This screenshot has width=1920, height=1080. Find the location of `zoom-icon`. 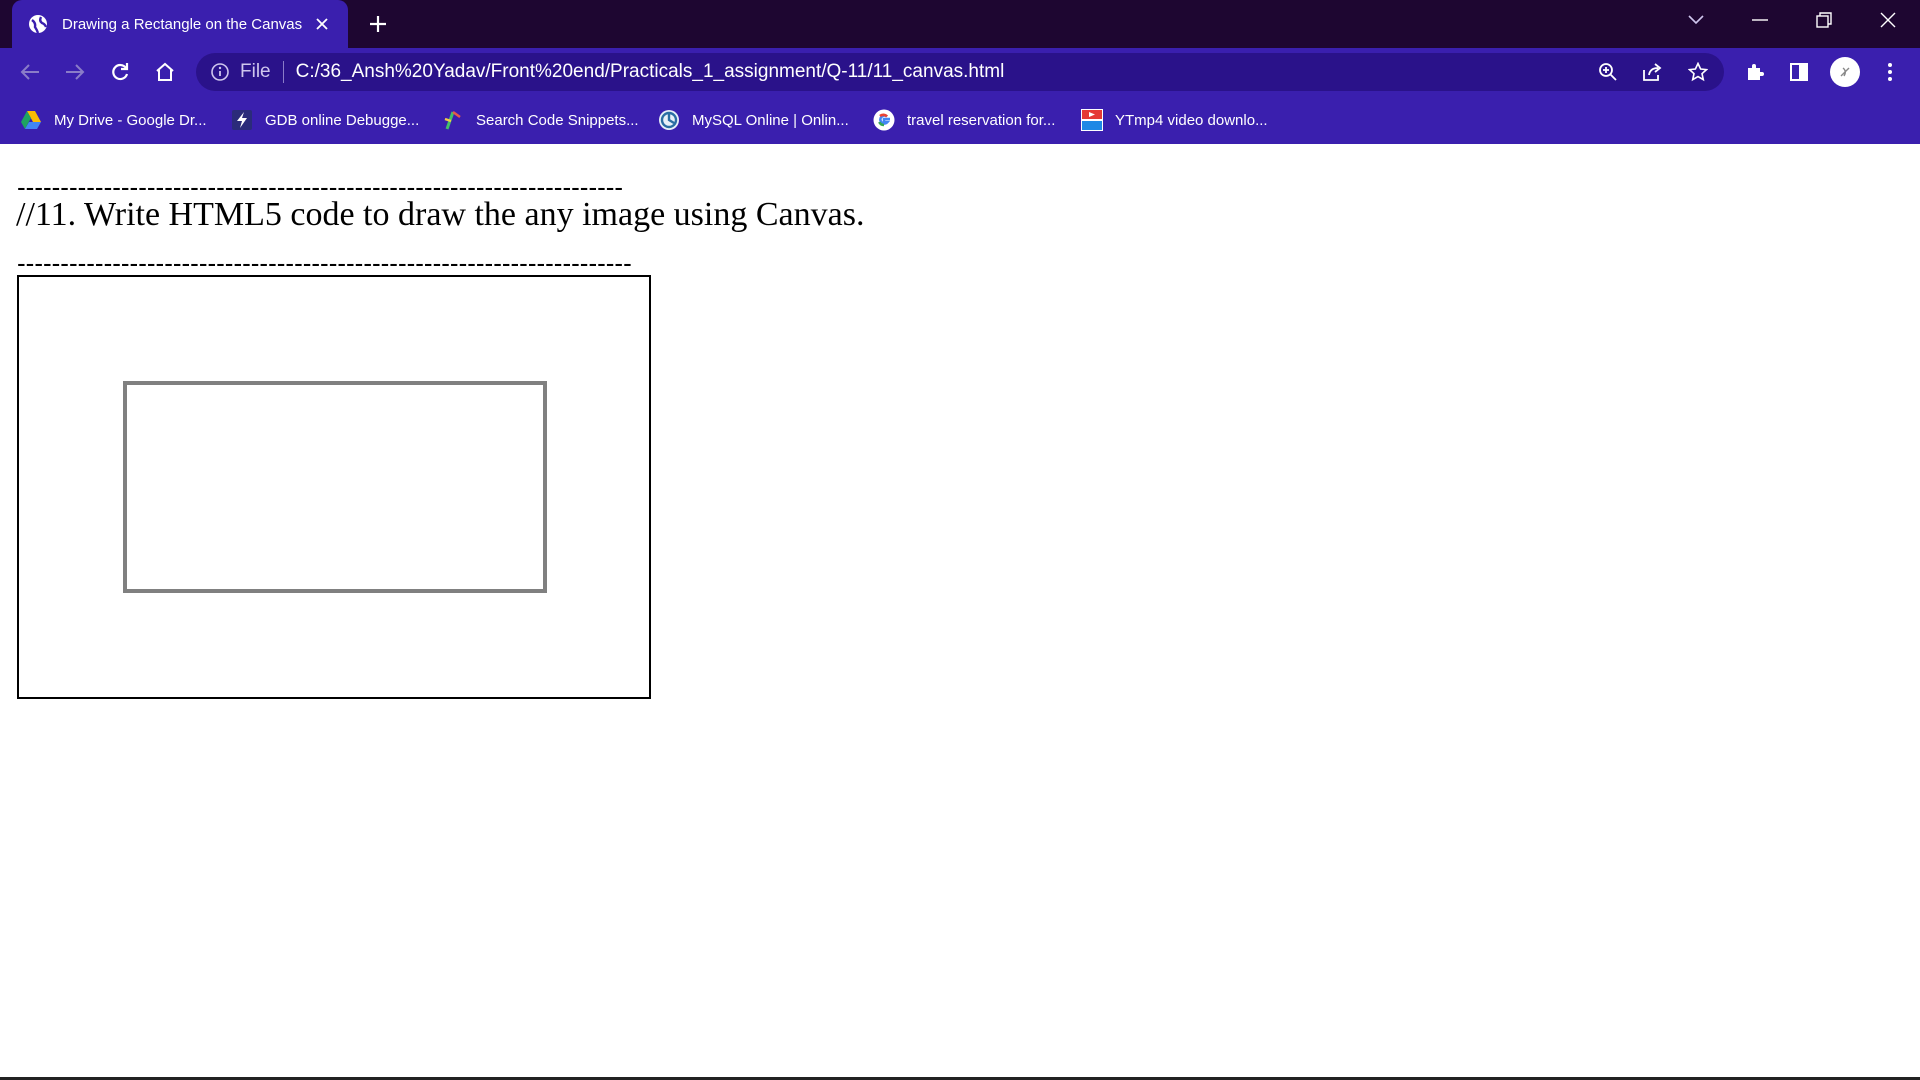

zoom-icon is located at coordinates (1608, 72).